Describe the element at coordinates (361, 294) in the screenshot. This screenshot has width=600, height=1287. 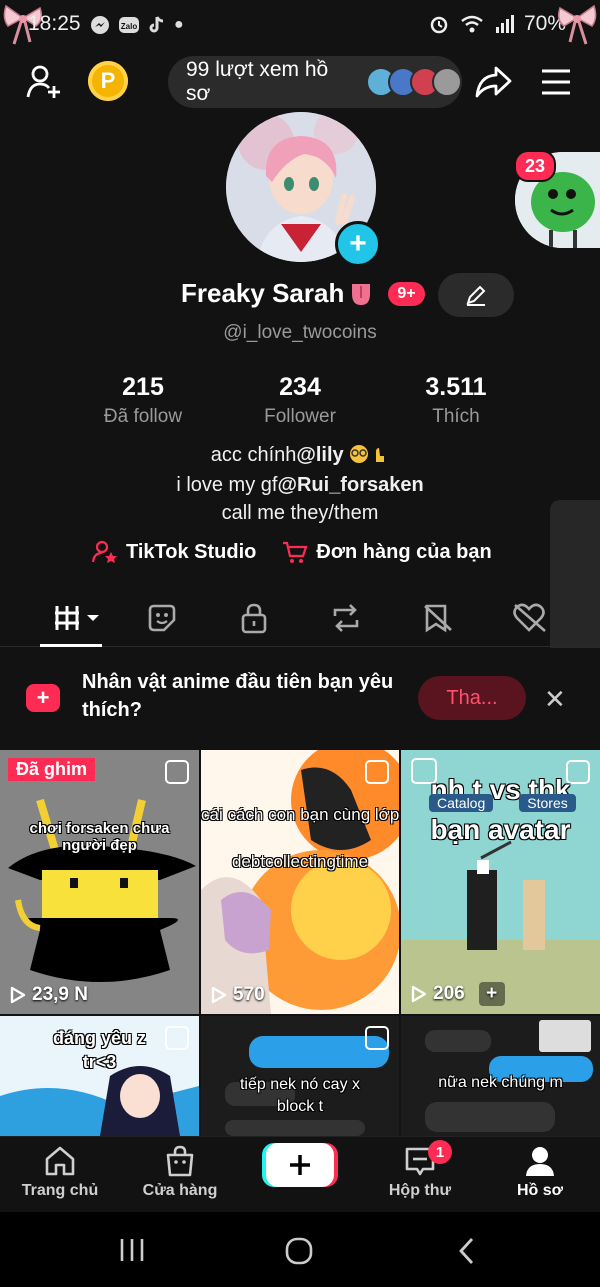
I see `tongue-emoji-icon` at that location.